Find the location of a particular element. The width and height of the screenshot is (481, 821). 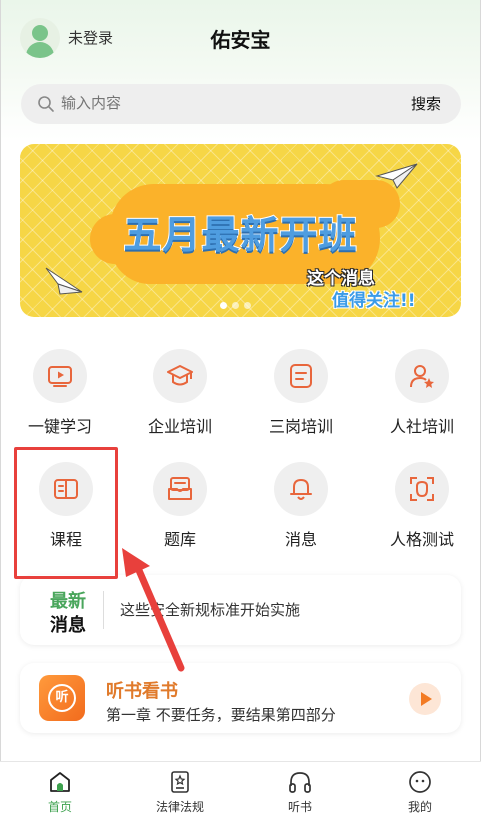

top-header: 未登录 佑安宝 is located at coordinates (240, 39).